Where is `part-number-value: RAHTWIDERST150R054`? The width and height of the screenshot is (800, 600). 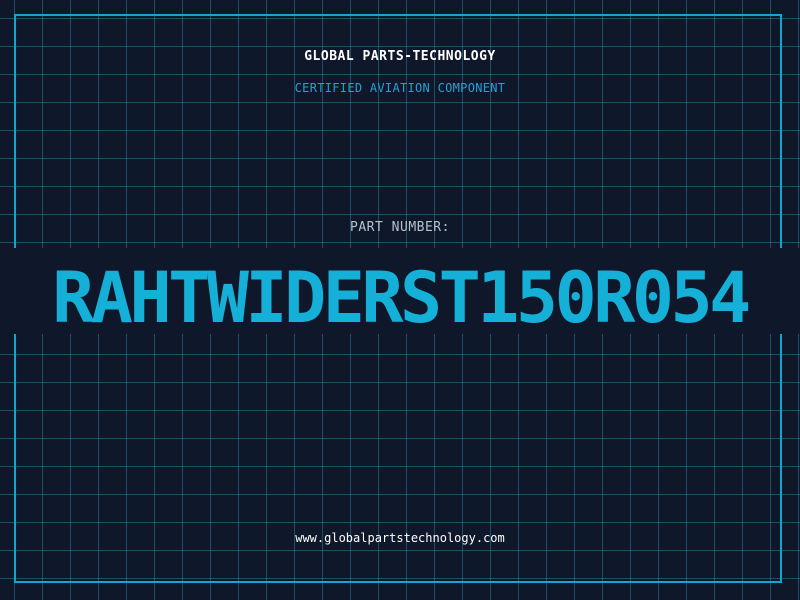 part-number-value: RAHTWIDERST150R054 is located at coordinates (401, 298).